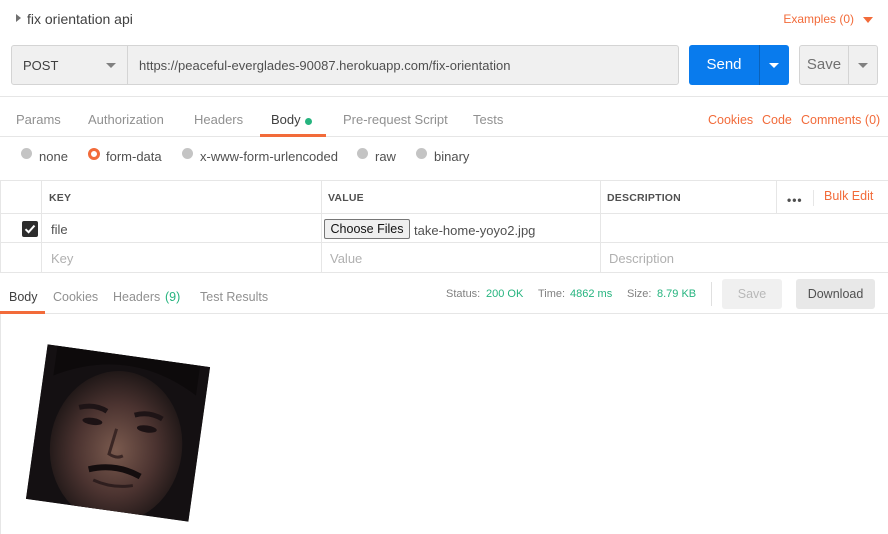 The image size is (888, 534). Describe the element at coordinates (134, 156) in the screenshot. I see `radio-form-data-label: form-data` at that location.